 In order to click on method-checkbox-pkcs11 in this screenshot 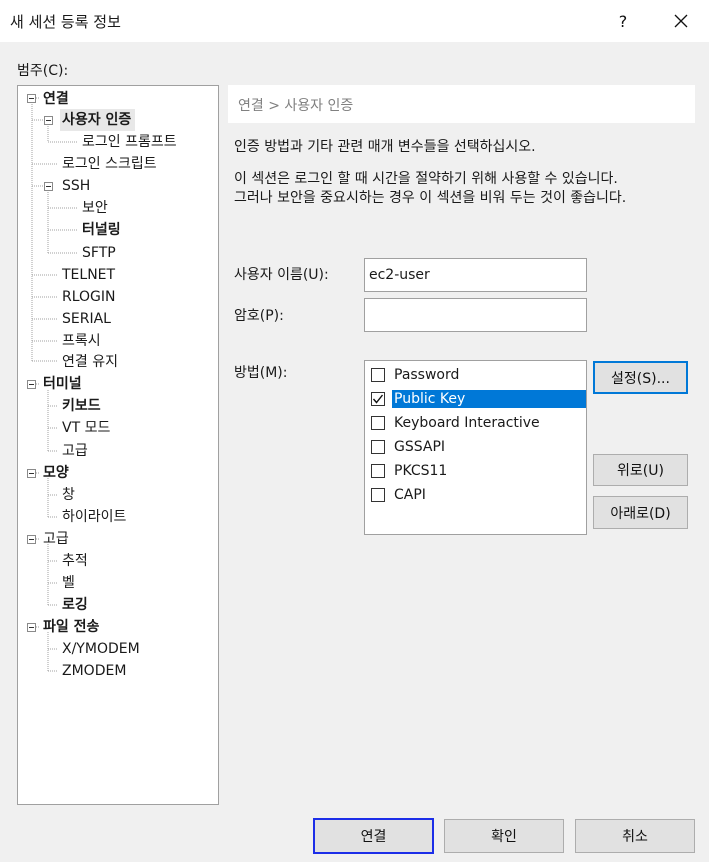, I will do `click(378, 471)`.